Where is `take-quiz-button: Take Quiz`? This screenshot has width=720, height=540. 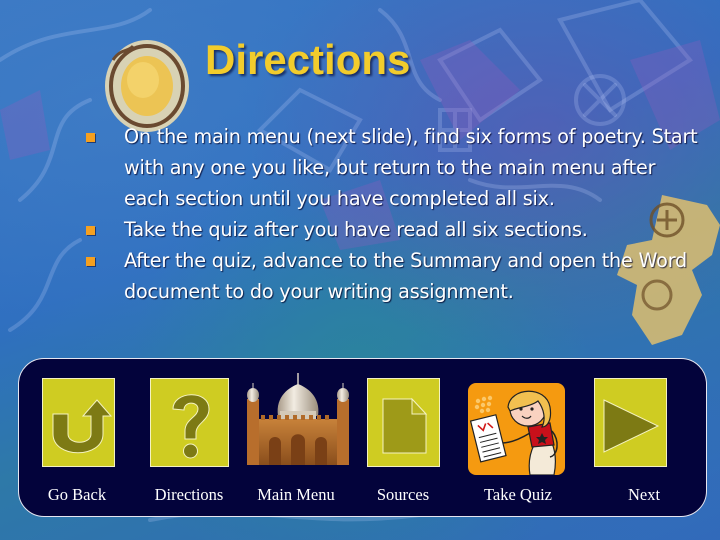
take-quiz-button: Take Quiz is located at coordinates (520, 438).